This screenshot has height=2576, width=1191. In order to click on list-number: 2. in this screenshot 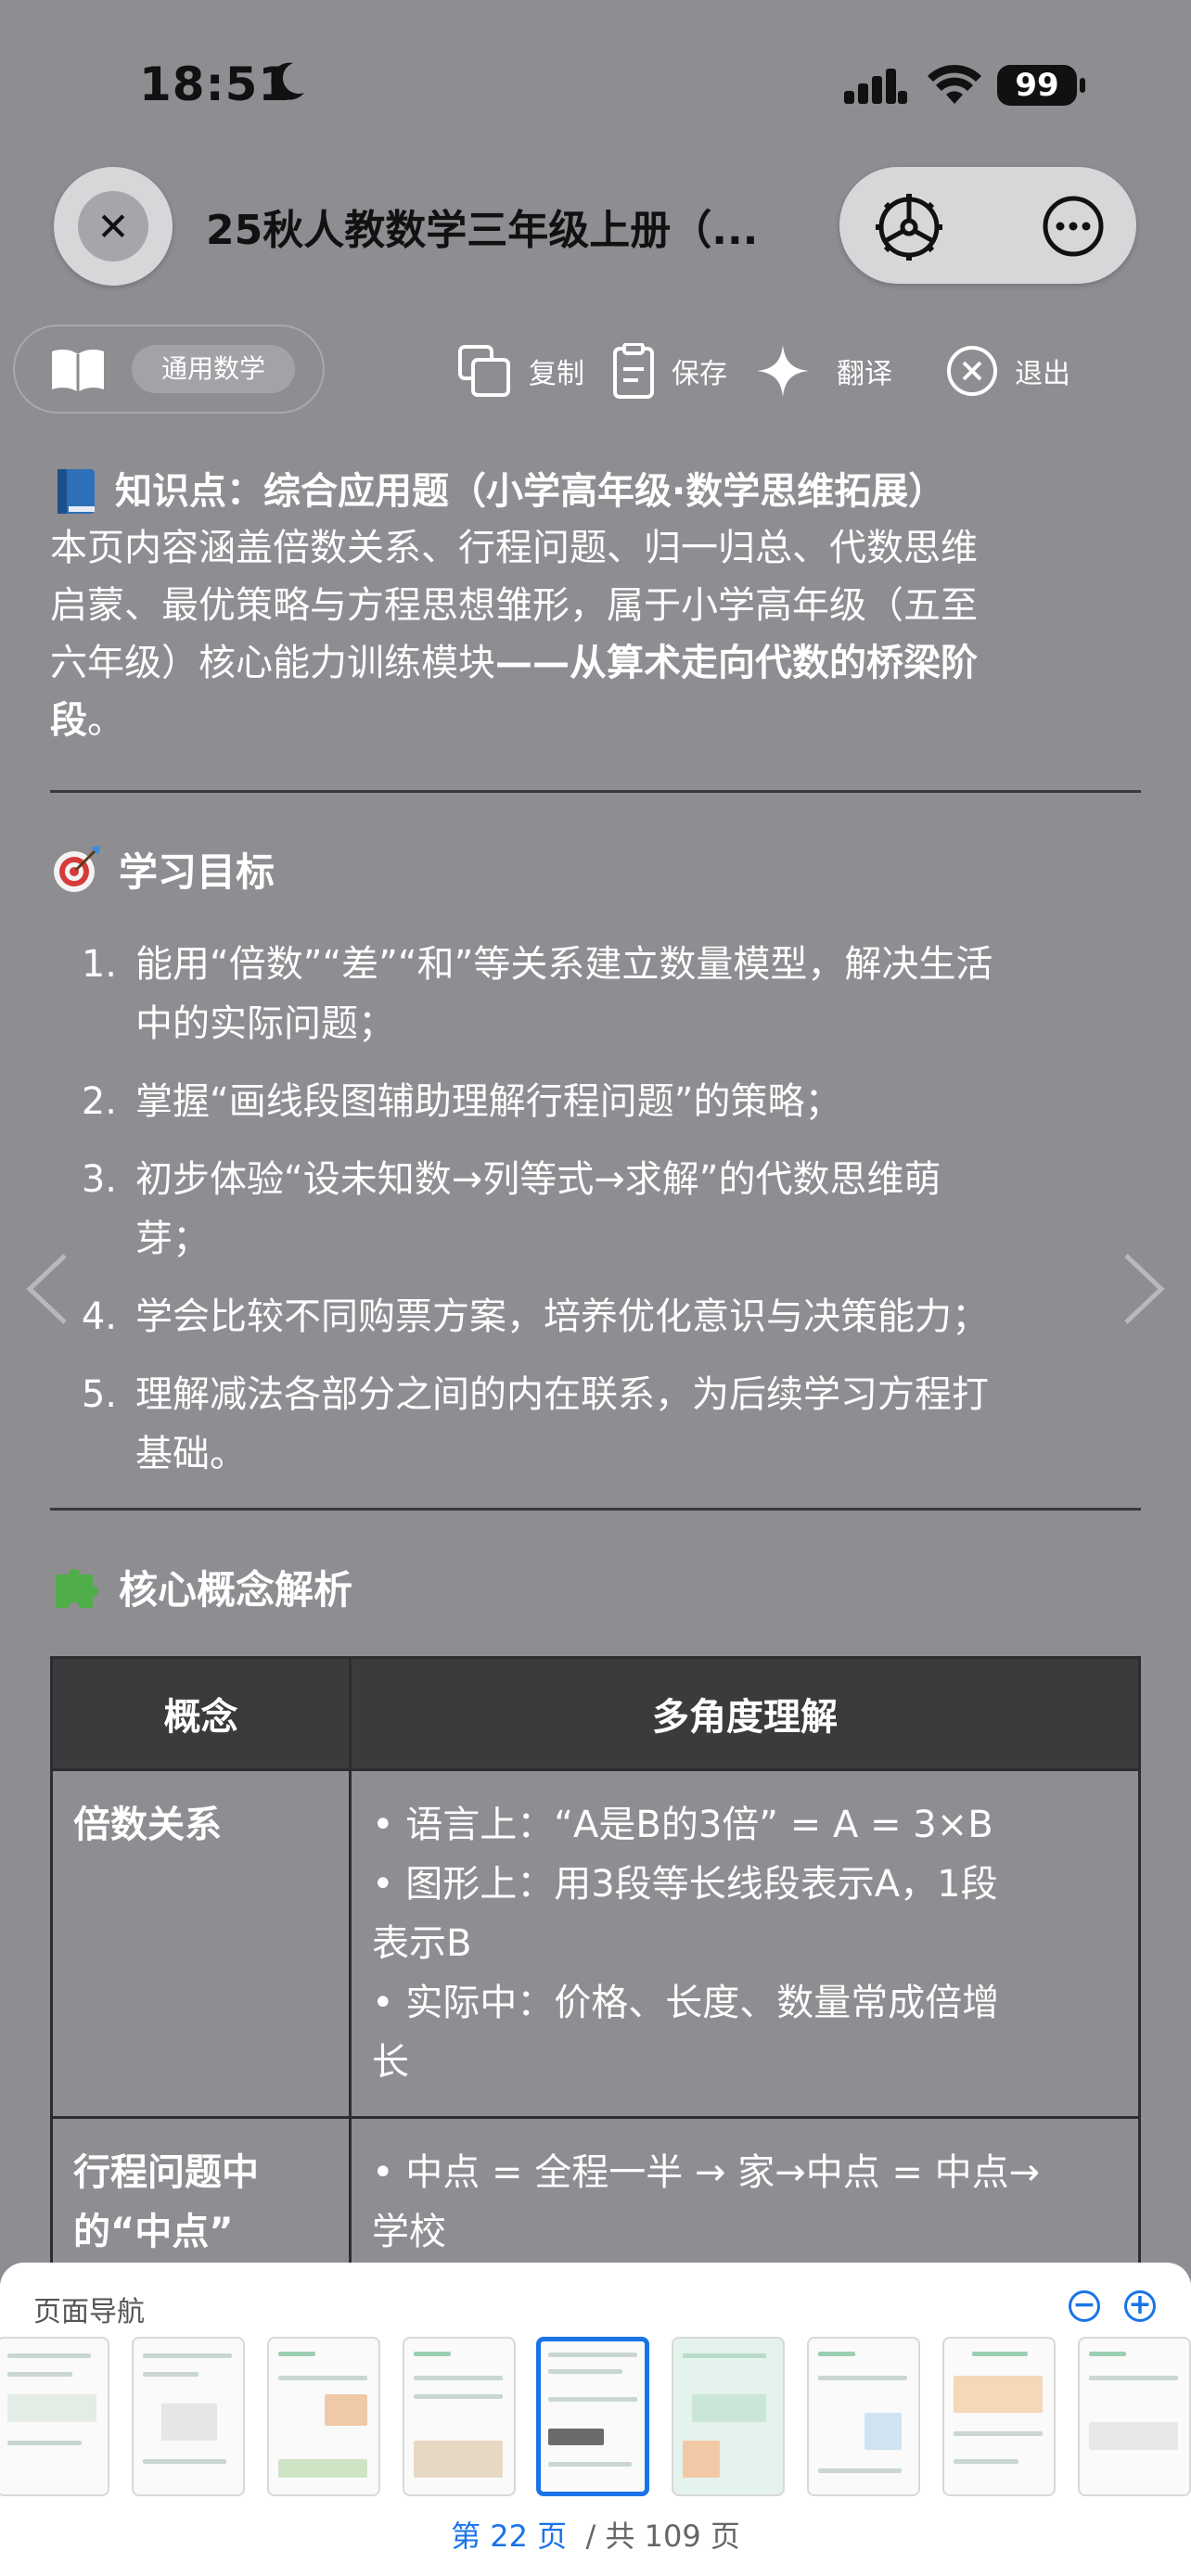, I will do `click(99, 1102)`.